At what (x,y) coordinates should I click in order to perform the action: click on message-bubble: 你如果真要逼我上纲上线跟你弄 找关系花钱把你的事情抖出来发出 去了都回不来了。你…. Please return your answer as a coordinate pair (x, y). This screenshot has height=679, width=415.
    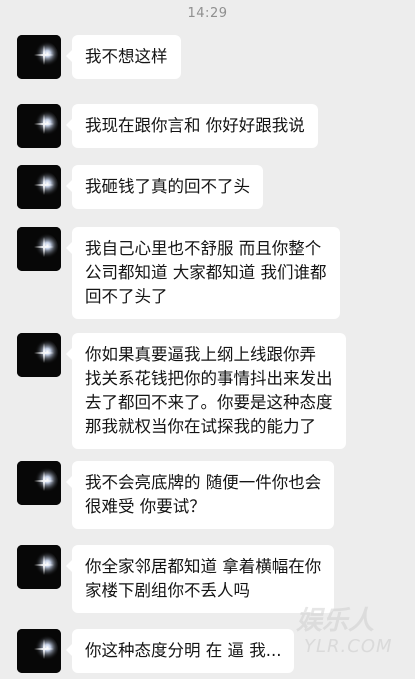
    Looking at the image, I should click on (206, 391).